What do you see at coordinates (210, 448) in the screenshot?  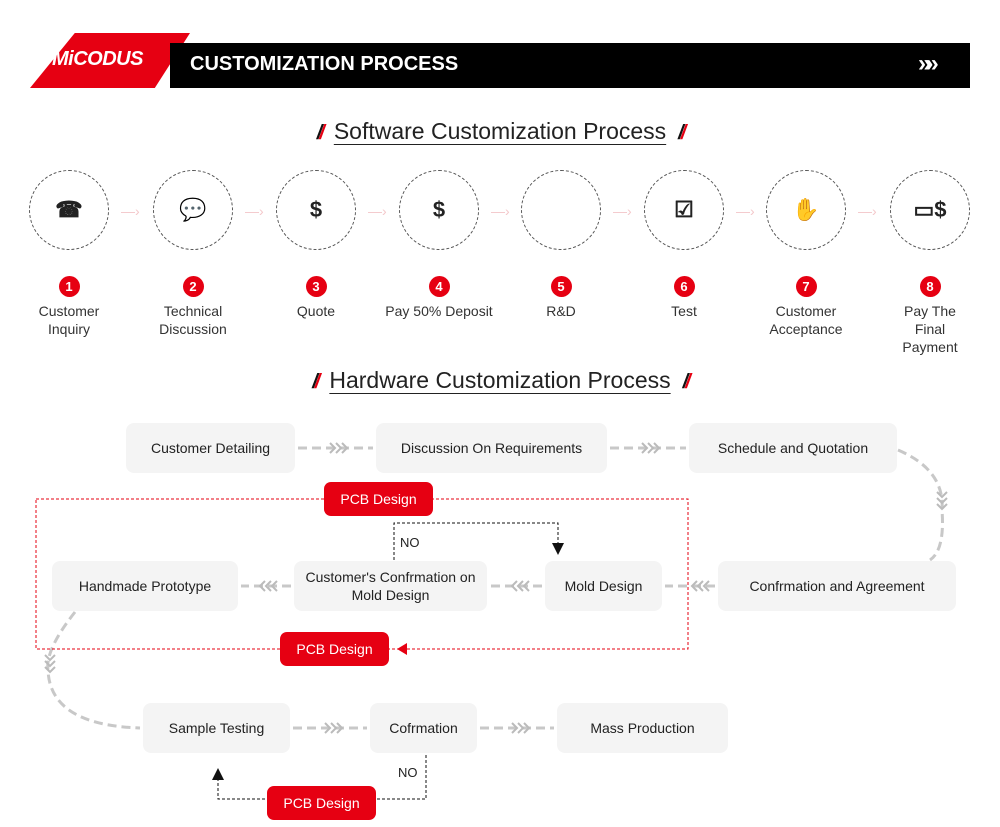 I see `box-customer-detailing: Customer Detailing` at bounding box center [210, 448].